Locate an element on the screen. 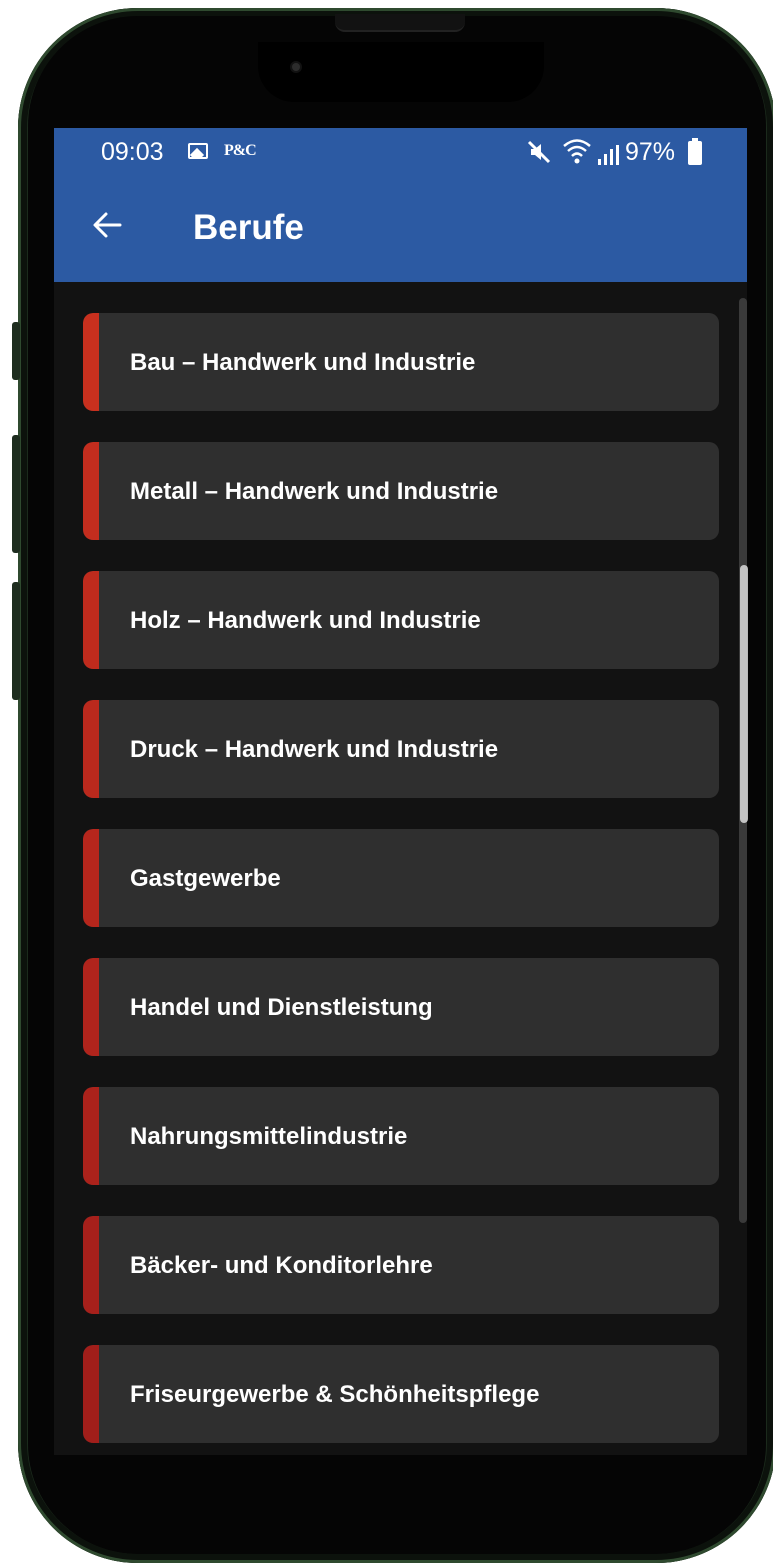 This screenshot has height=1567, width=773. list-item-label: Handel und Dienstleistung is located at coordinates (281, 1007).